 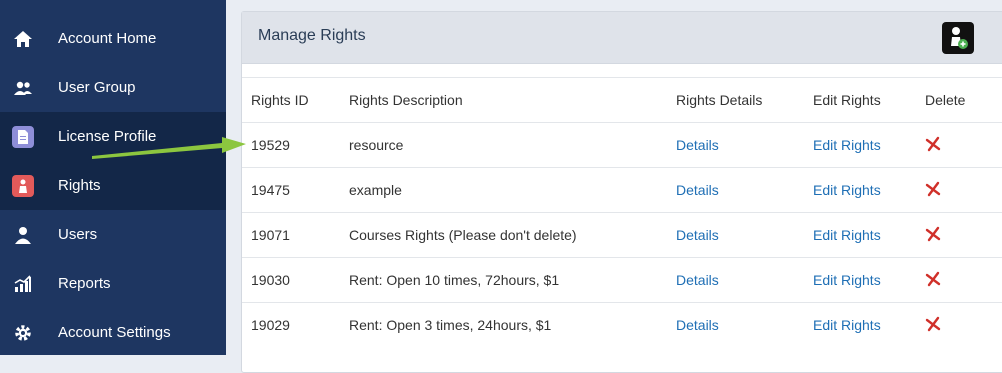 What do you see at coordinates (23, 185) in the screenshot?
I see `lock-icon` at bounding box center [23, 185].